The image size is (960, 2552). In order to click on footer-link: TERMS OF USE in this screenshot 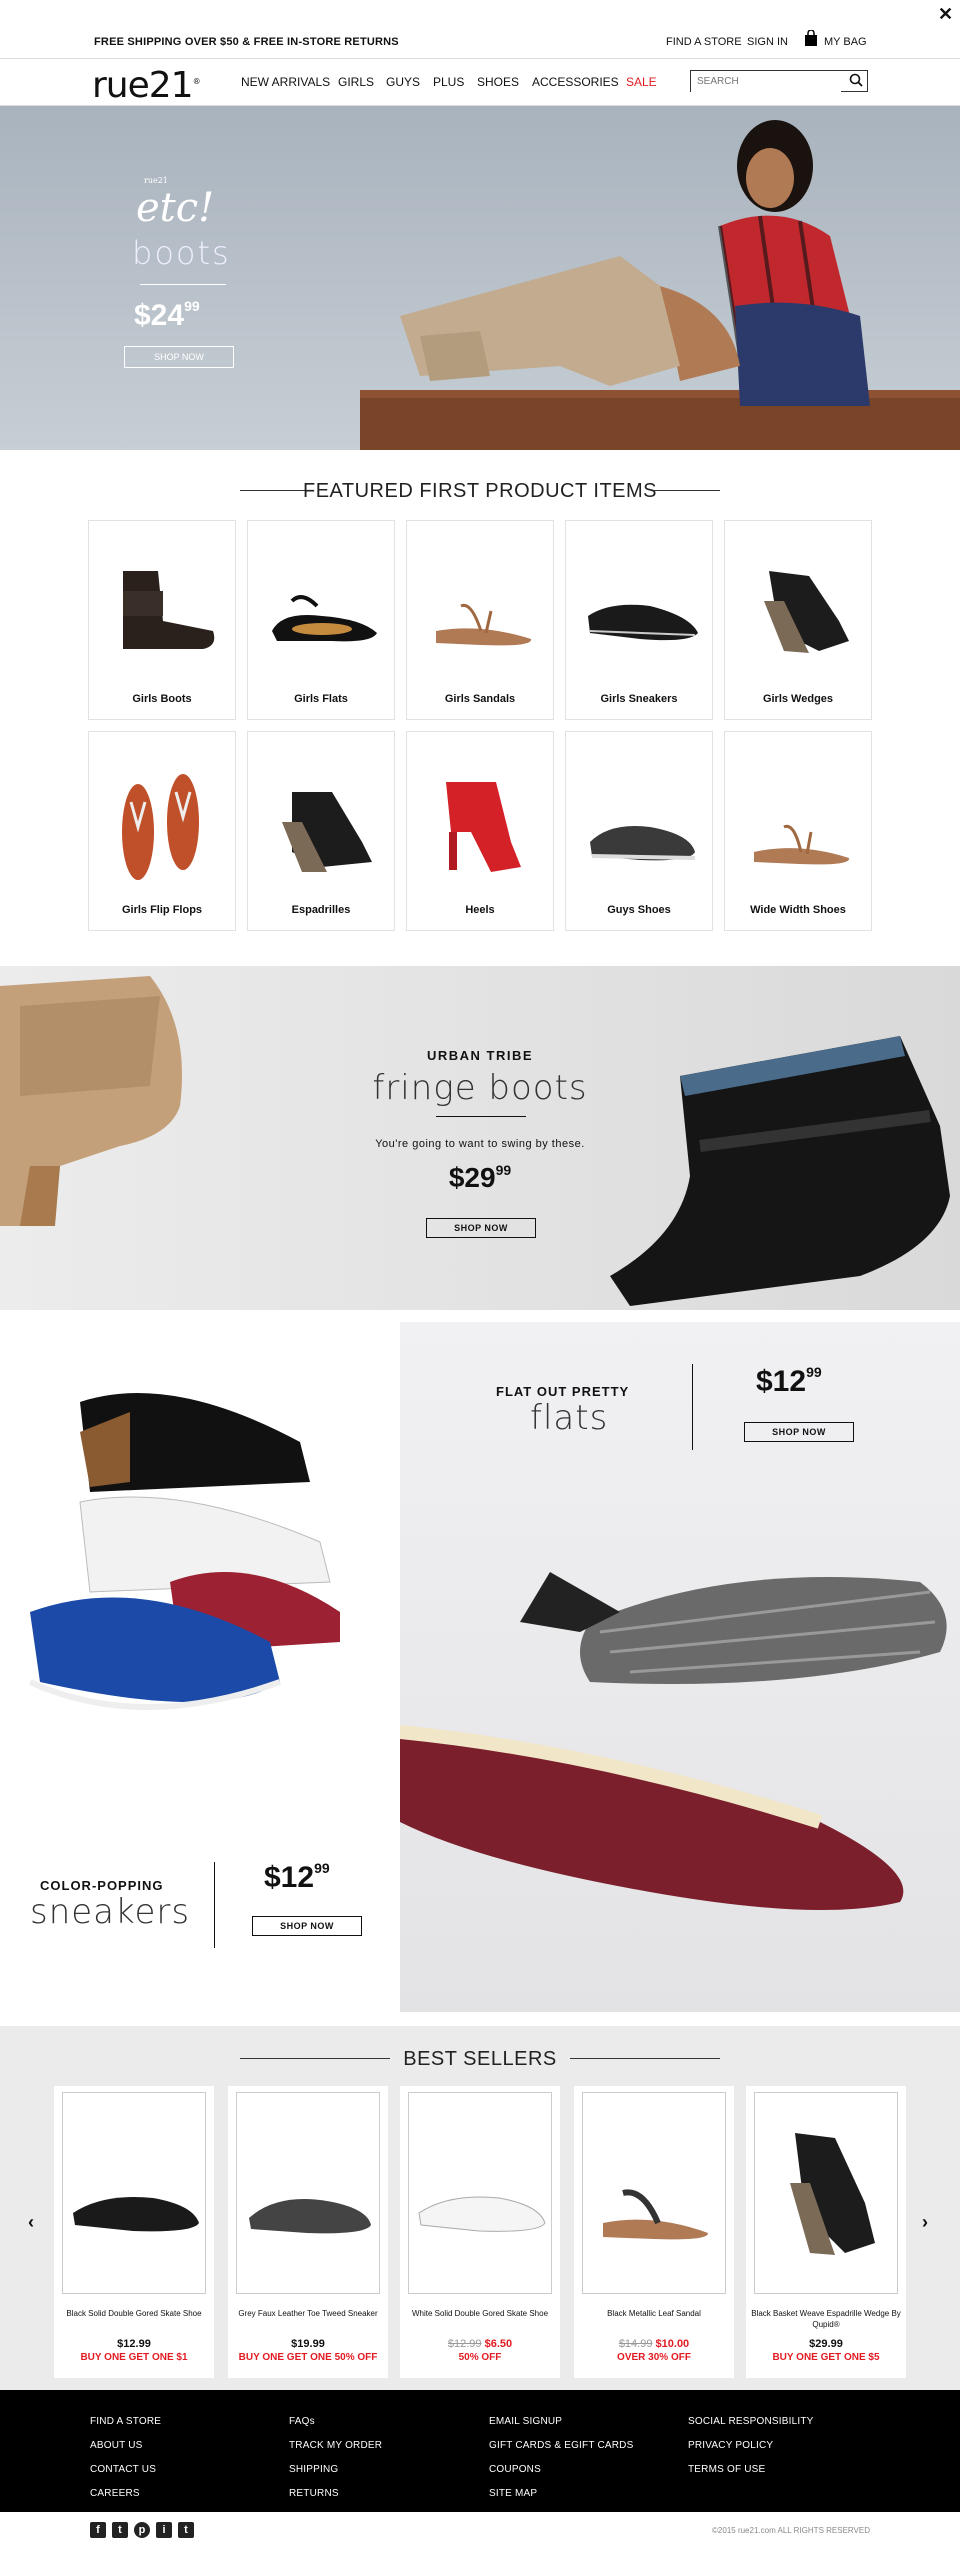, I will do `click(751, 2470)`.